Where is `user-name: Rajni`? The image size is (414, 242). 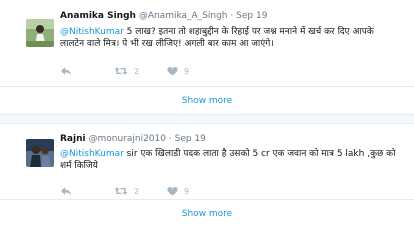 user-name: Rajni is located at coordinates (73, 139).